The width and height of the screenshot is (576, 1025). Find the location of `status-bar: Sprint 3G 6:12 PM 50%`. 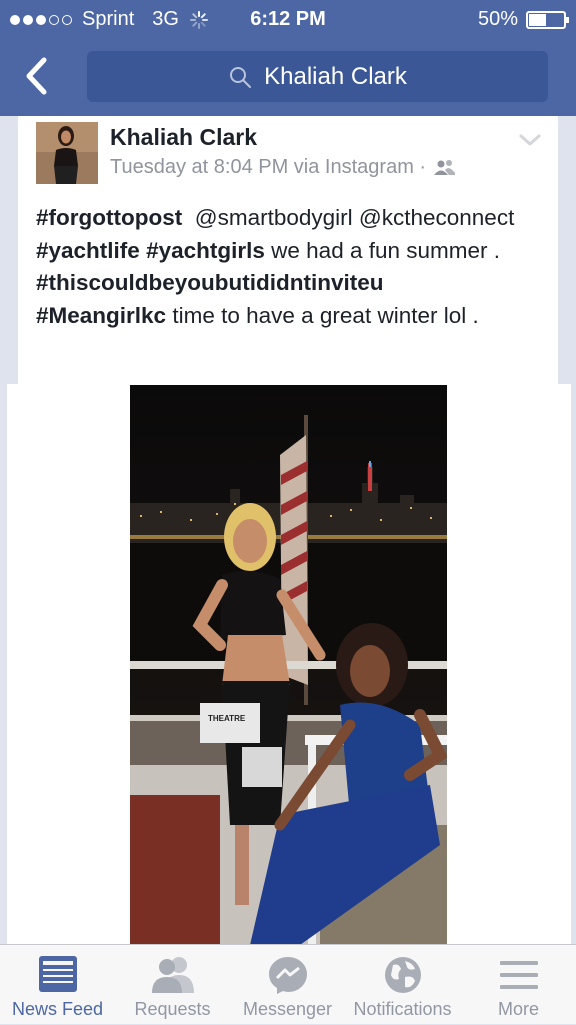

status-bar: Sprint 3G 6:12 PM 50% is located at coordinates (288, 19).